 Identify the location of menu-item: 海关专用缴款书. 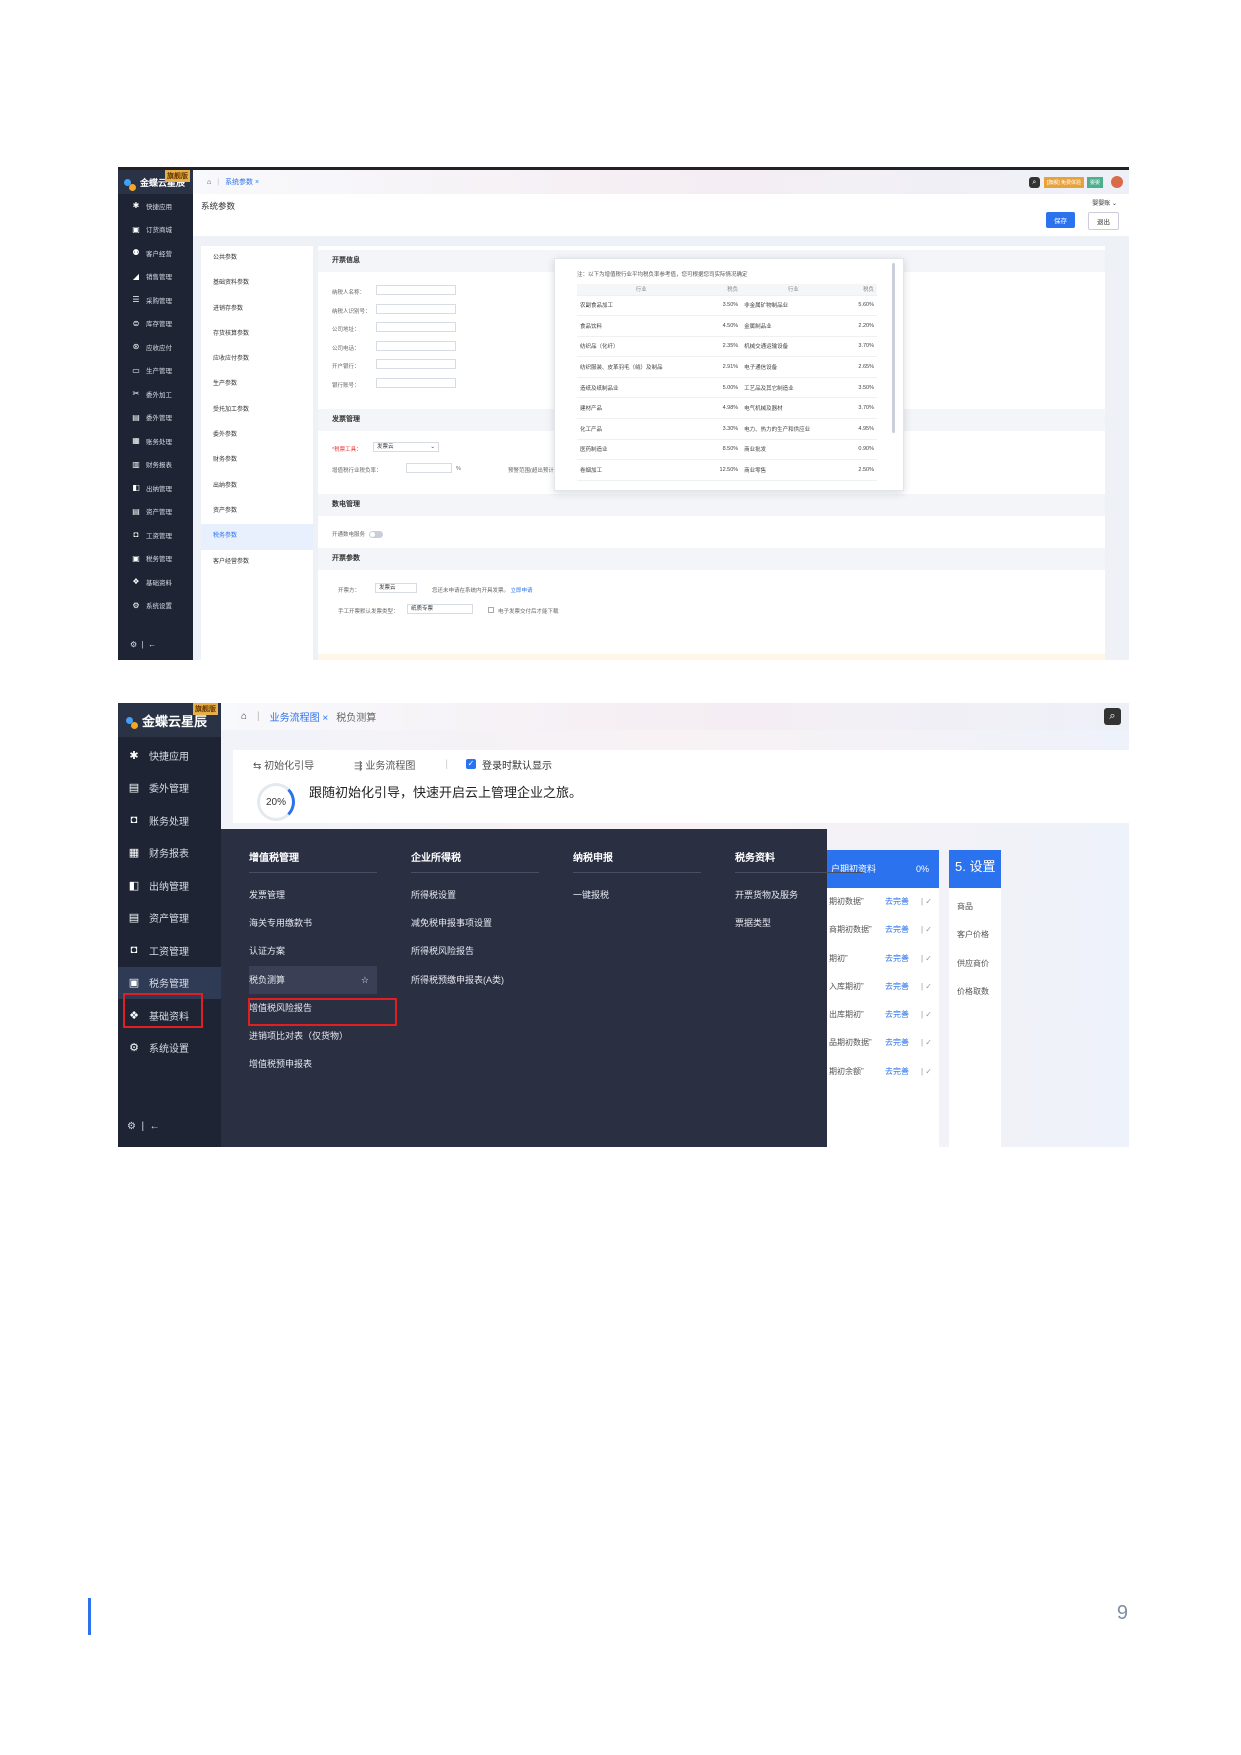
(313, 923).